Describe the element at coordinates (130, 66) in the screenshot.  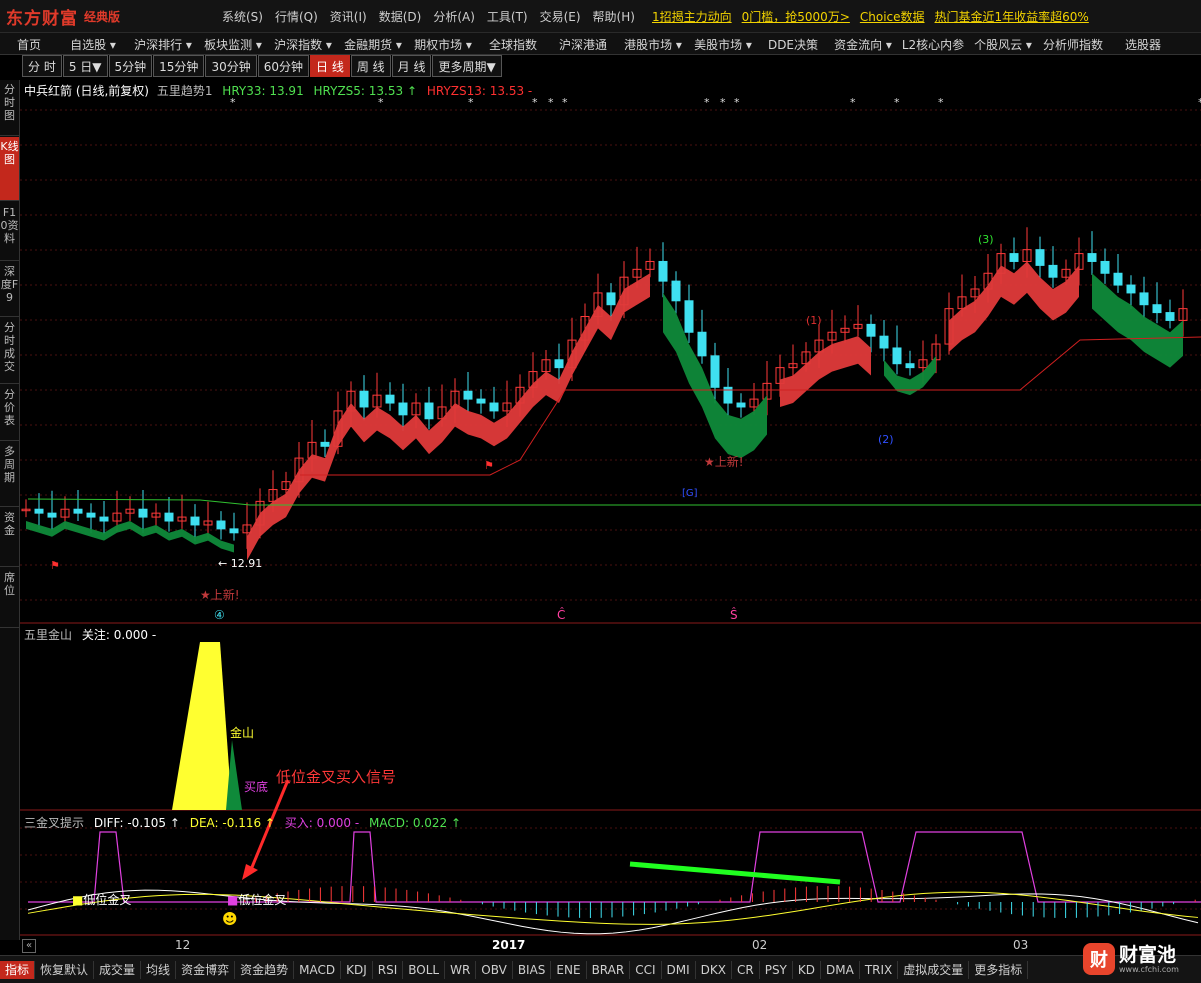
I see `period-tab-2: 5分钟` at that location.